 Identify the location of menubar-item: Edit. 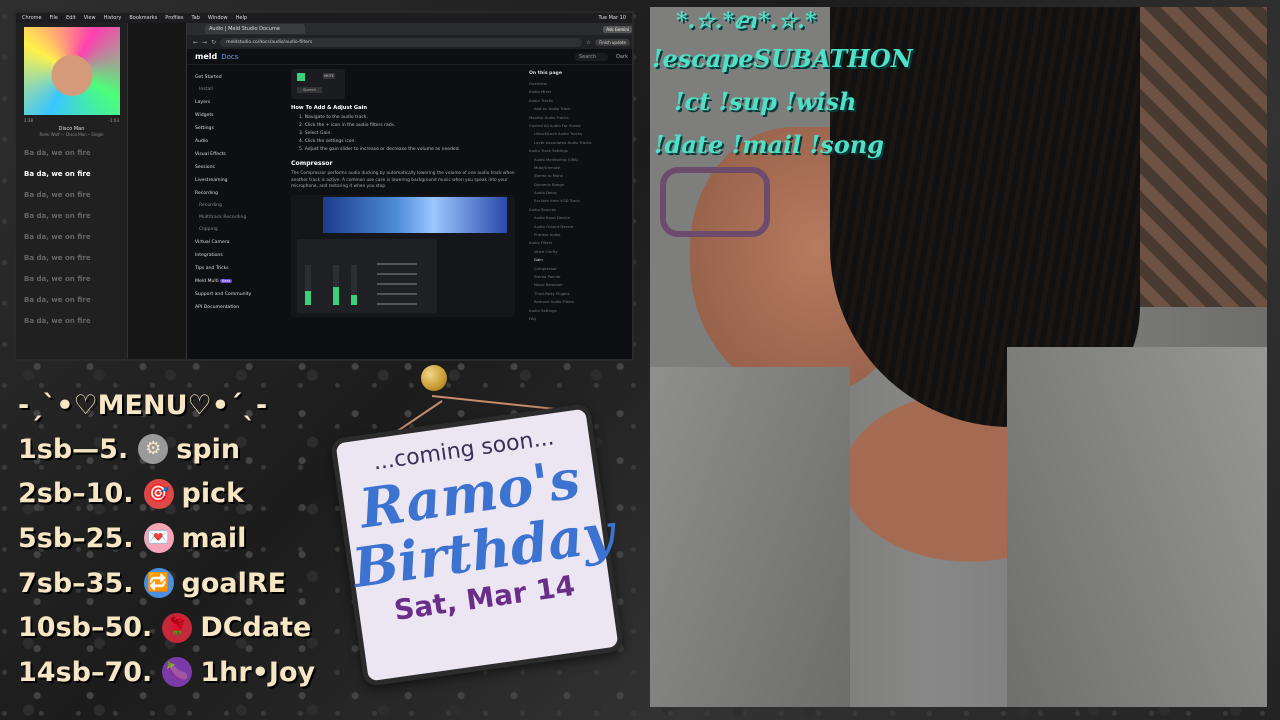
(71, 18).